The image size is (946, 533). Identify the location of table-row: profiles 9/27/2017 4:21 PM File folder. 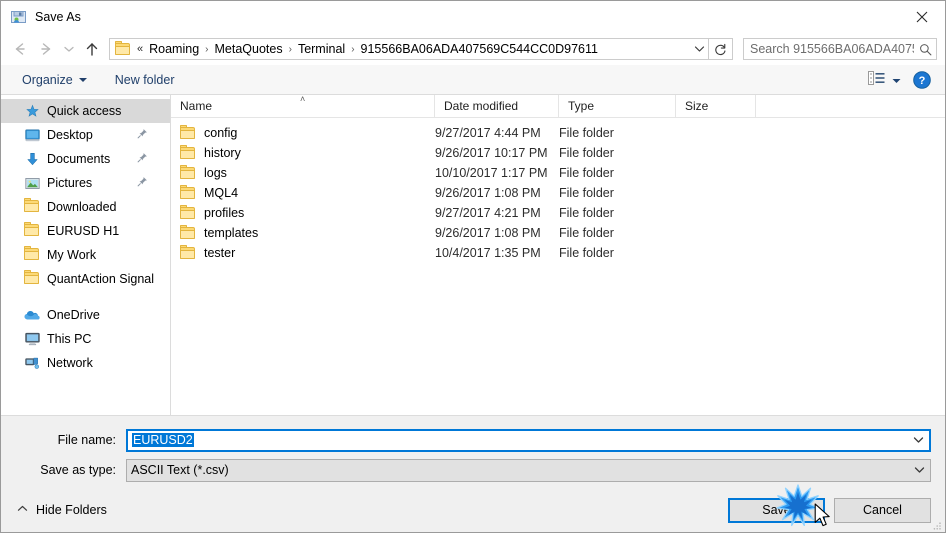
(558, 213).